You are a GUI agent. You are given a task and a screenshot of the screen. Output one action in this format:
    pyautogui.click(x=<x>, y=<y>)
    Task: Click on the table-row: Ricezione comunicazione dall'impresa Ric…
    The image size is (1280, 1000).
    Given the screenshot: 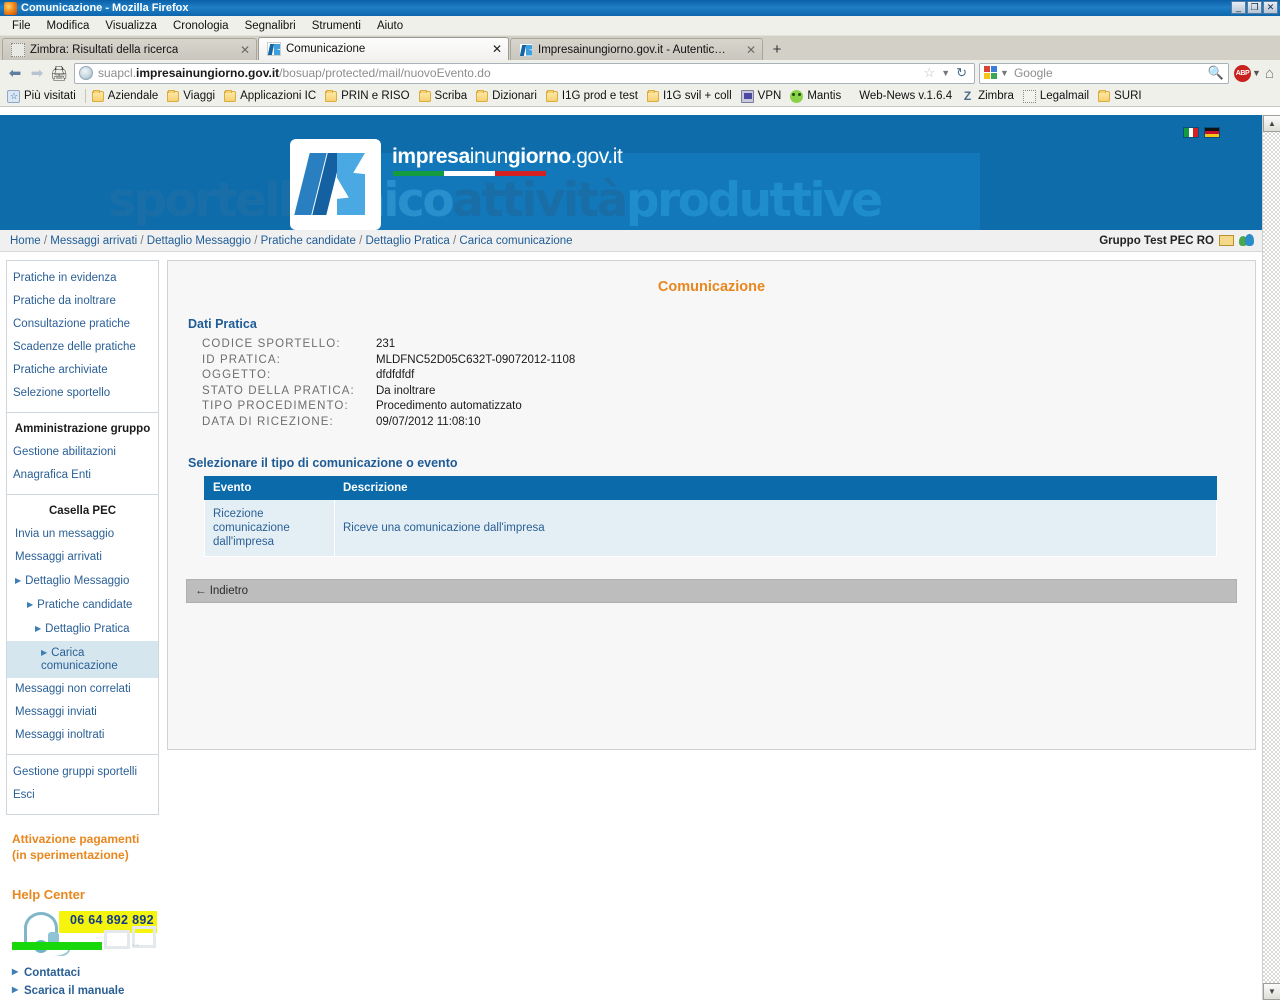 What is the action you would take?
    pyautogui.click(x=710, y=528)
    